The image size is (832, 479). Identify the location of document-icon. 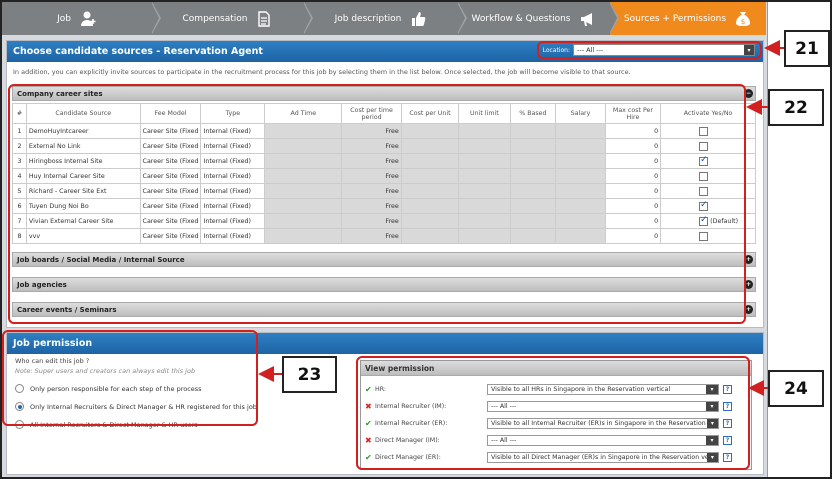
(264, 18).